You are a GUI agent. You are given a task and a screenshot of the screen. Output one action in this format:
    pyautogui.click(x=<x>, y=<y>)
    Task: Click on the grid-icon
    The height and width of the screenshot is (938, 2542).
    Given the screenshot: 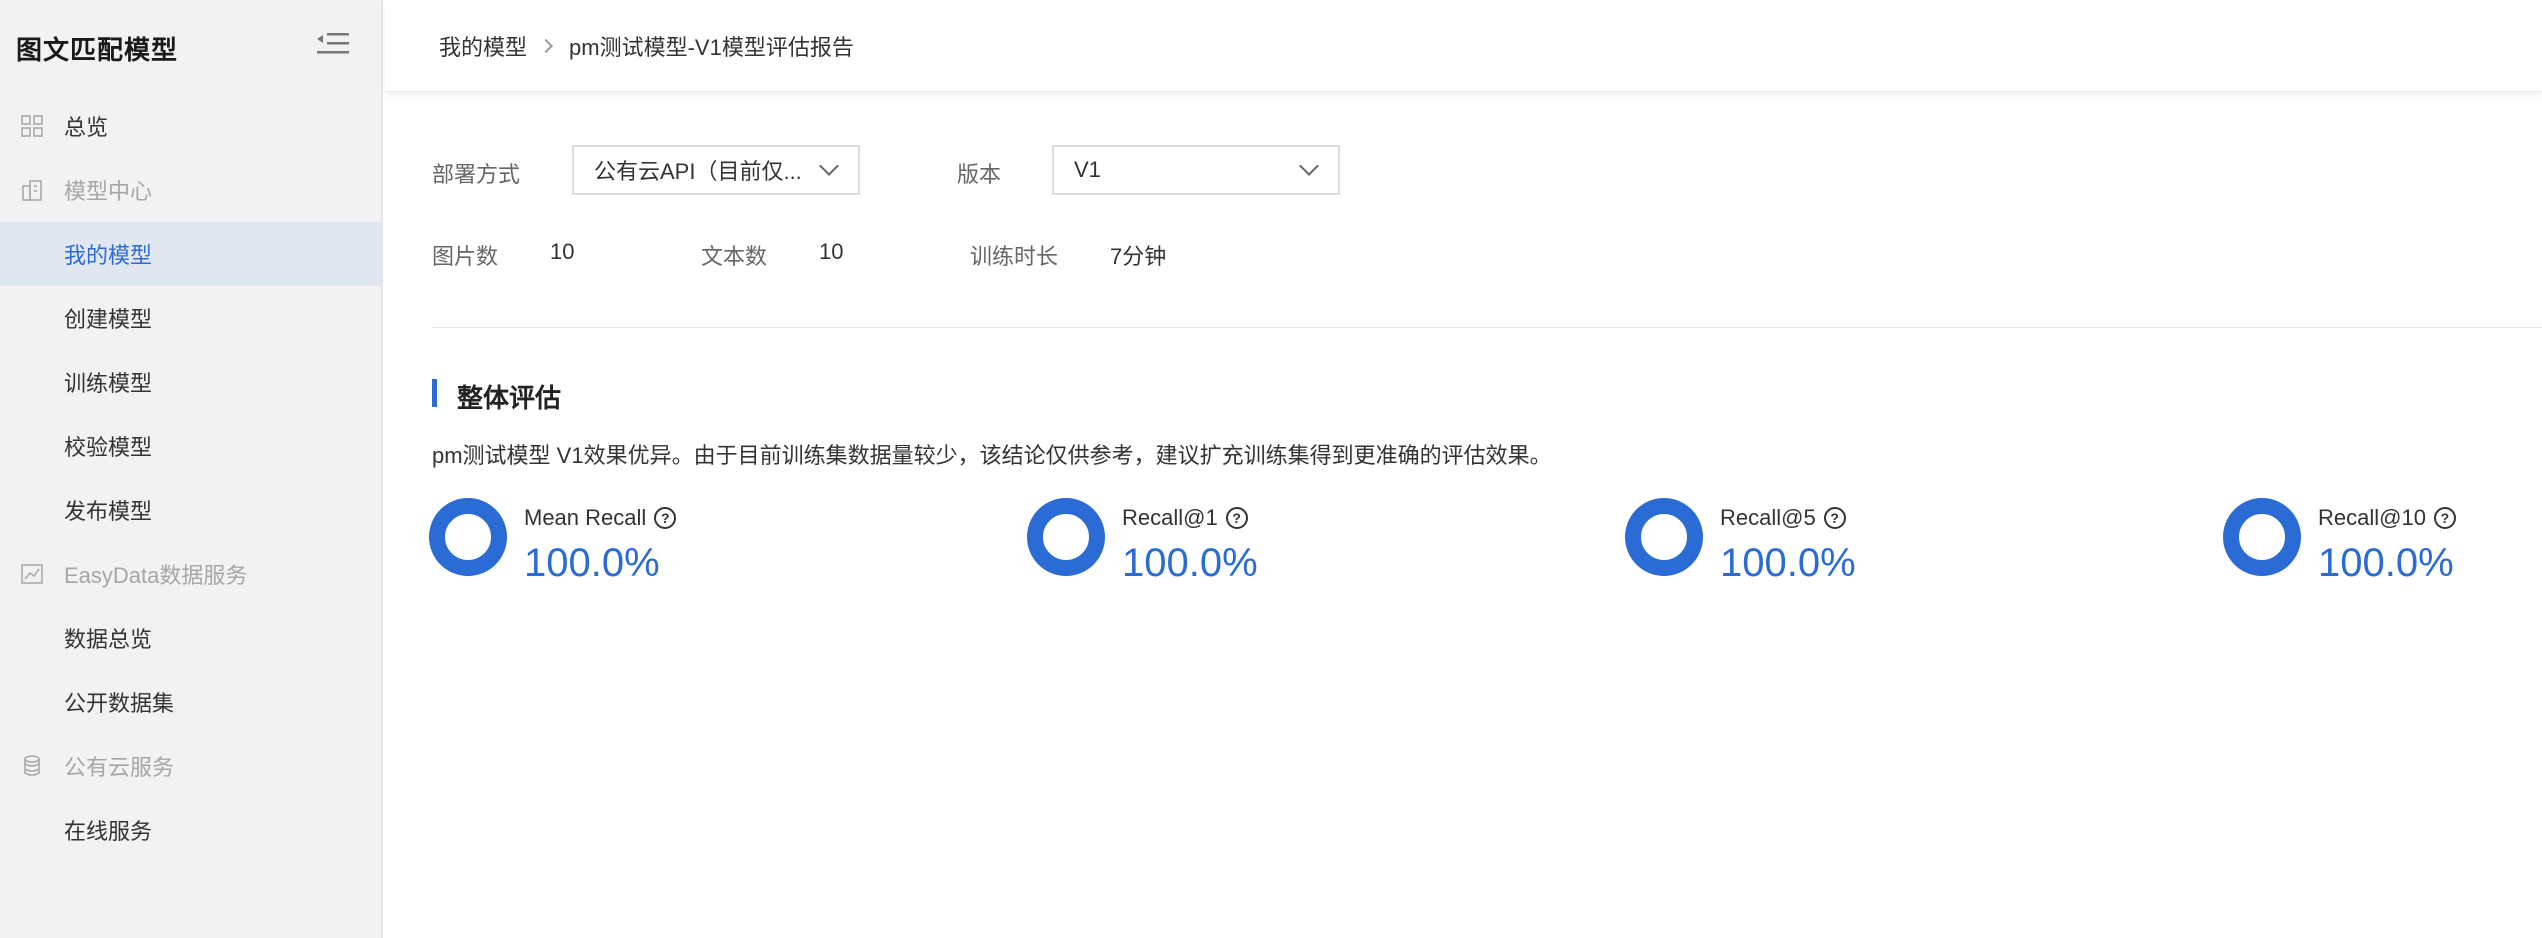 What is the action you would take?
    pyautogui.click(x=32, y=126)
    